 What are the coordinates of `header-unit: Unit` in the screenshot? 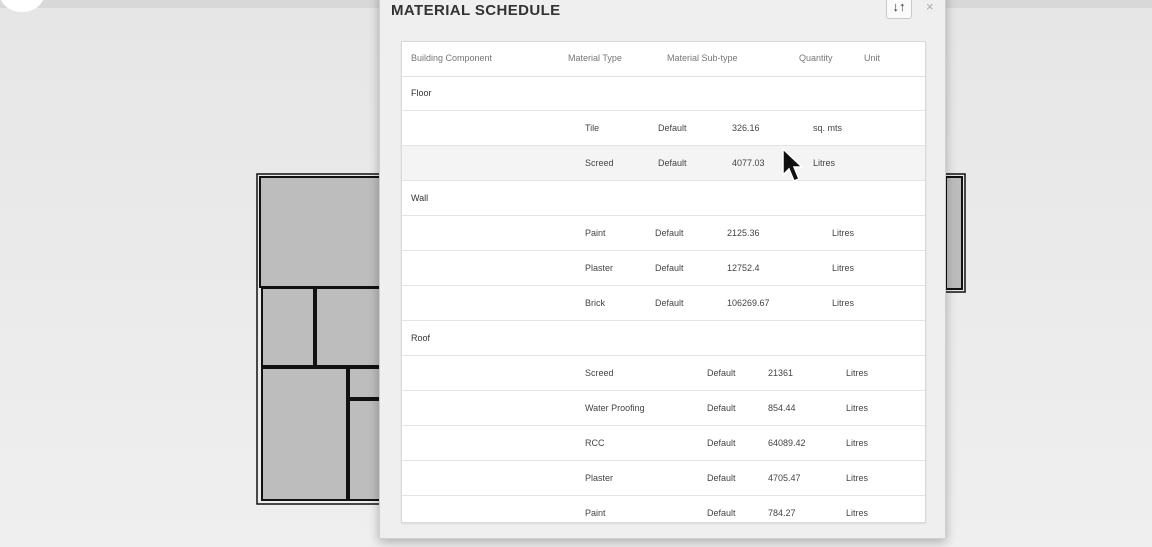 It's located at (872, 58).